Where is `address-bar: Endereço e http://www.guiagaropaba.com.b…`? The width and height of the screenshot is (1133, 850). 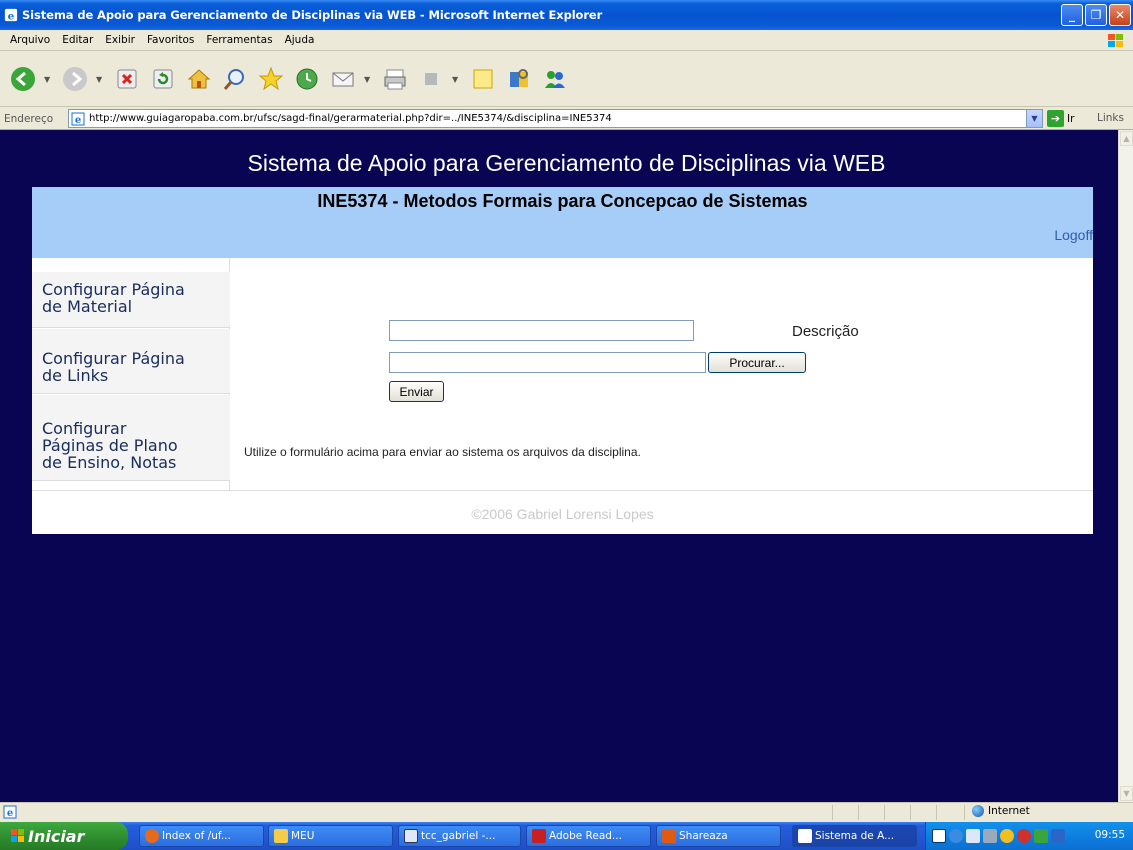 address-bar: Endereço e http://www.guiagaropaba.com.b… is located at coordinates (566, 119).